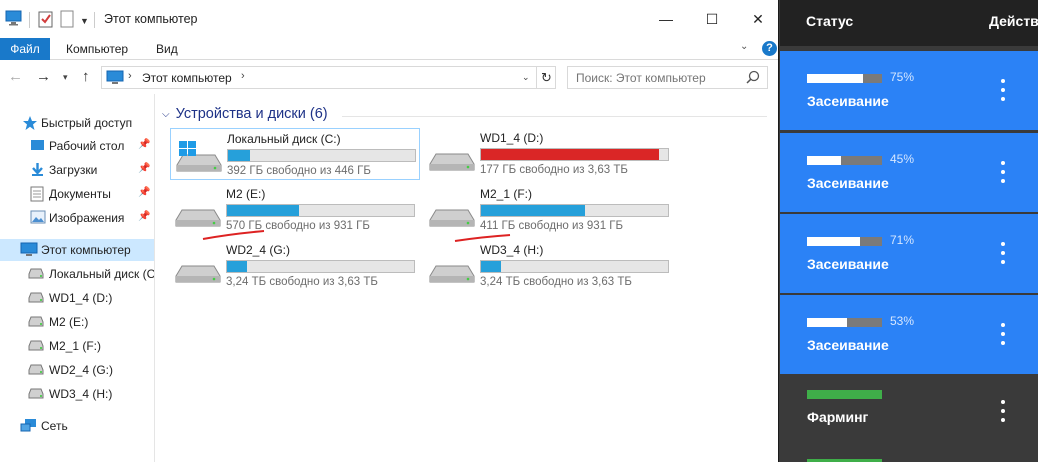 Image resolution: width=1038 pixels, height=462 pixels. What do you see at coordinates (77, 370) in the screenshot?
I see `nav-item-drive-g: WD2_4 (G:)` at bounding box center [77, 370].